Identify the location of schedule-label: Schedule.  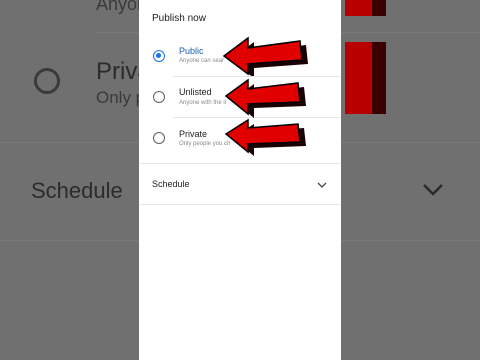
(171, 184).